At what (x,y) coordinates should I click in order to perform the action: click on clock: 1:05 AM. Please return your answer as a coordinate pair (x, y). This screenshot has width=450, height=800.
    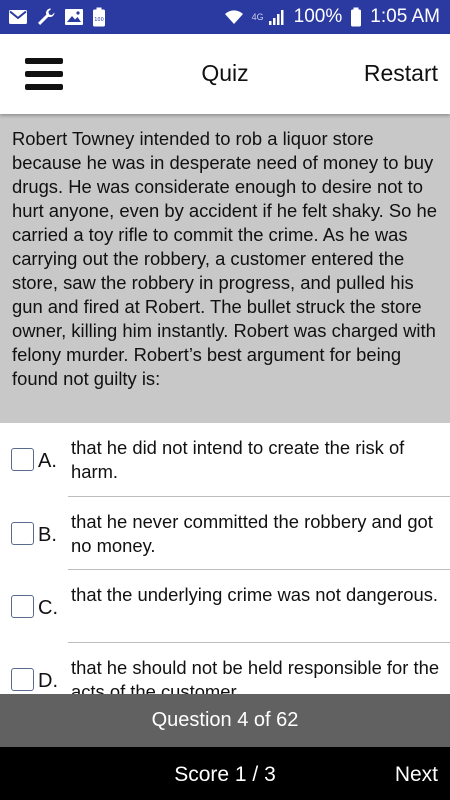
    Looking at the image, I should click on (405, 16).